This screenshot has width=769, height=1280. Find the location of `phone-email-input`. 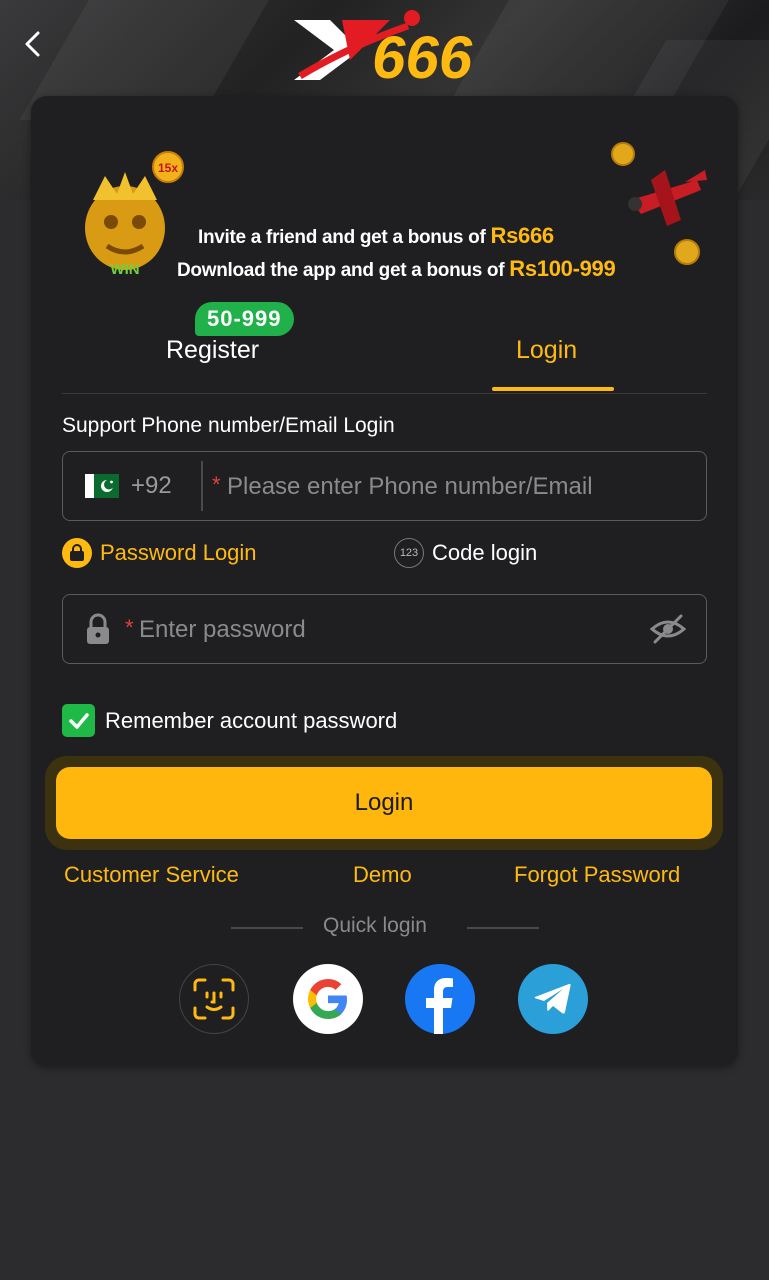

phone-email-input is located at coordinates (457, 487).